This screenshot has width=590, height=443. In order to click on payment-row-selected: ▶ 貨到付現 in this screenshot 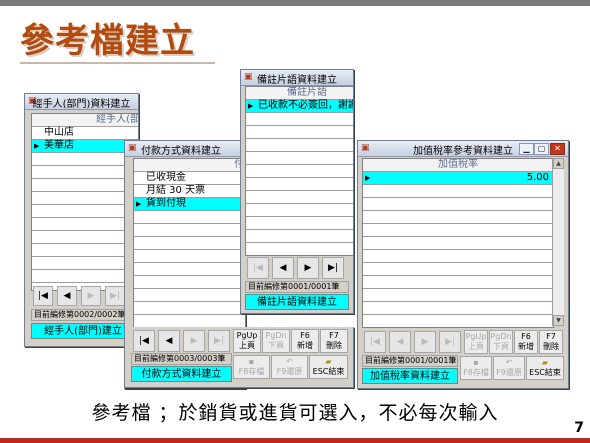, I will do `click(189, 204)`.